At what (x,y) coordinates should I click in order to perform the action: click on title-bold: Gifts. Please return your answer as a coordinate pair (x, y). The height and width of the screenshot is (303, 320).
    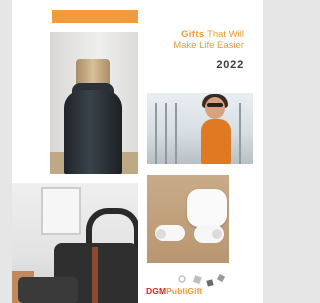
    Looking at the image, I should click on (192, 34).